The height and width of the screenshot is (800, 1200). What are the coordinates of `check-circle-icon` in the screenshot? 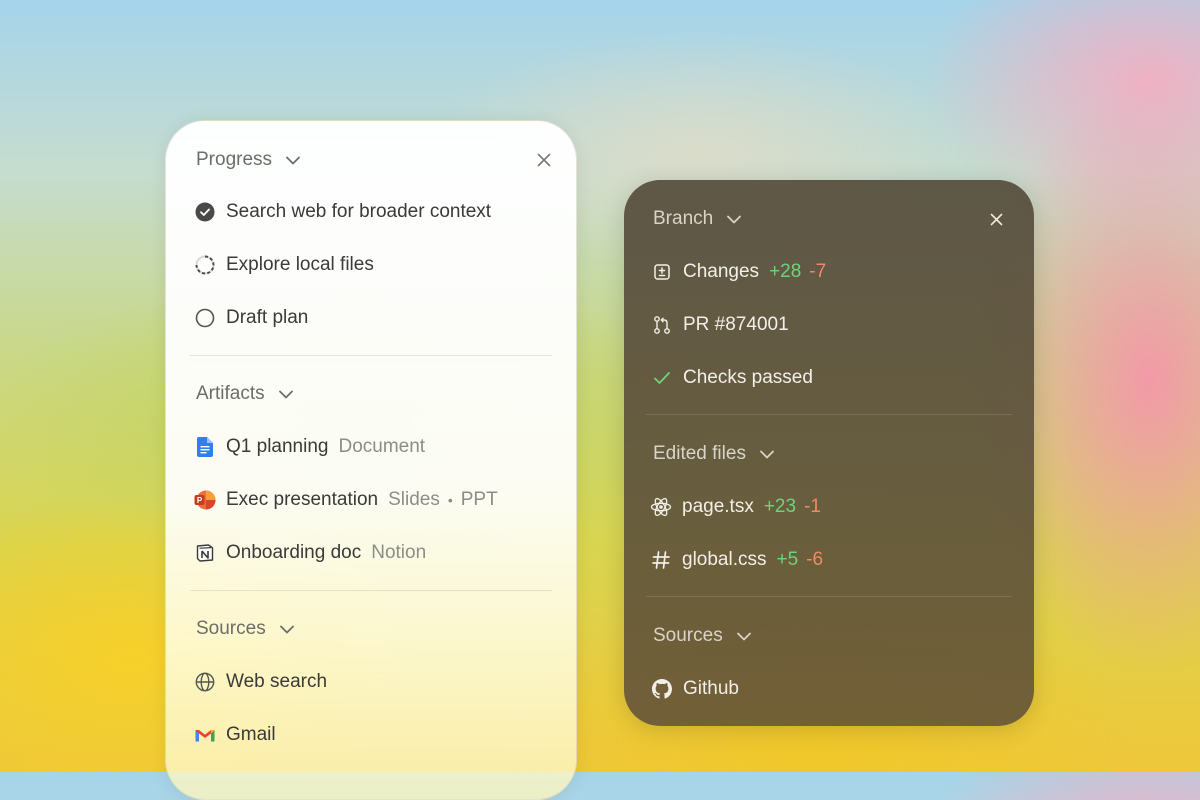 It's located at (205, 212).